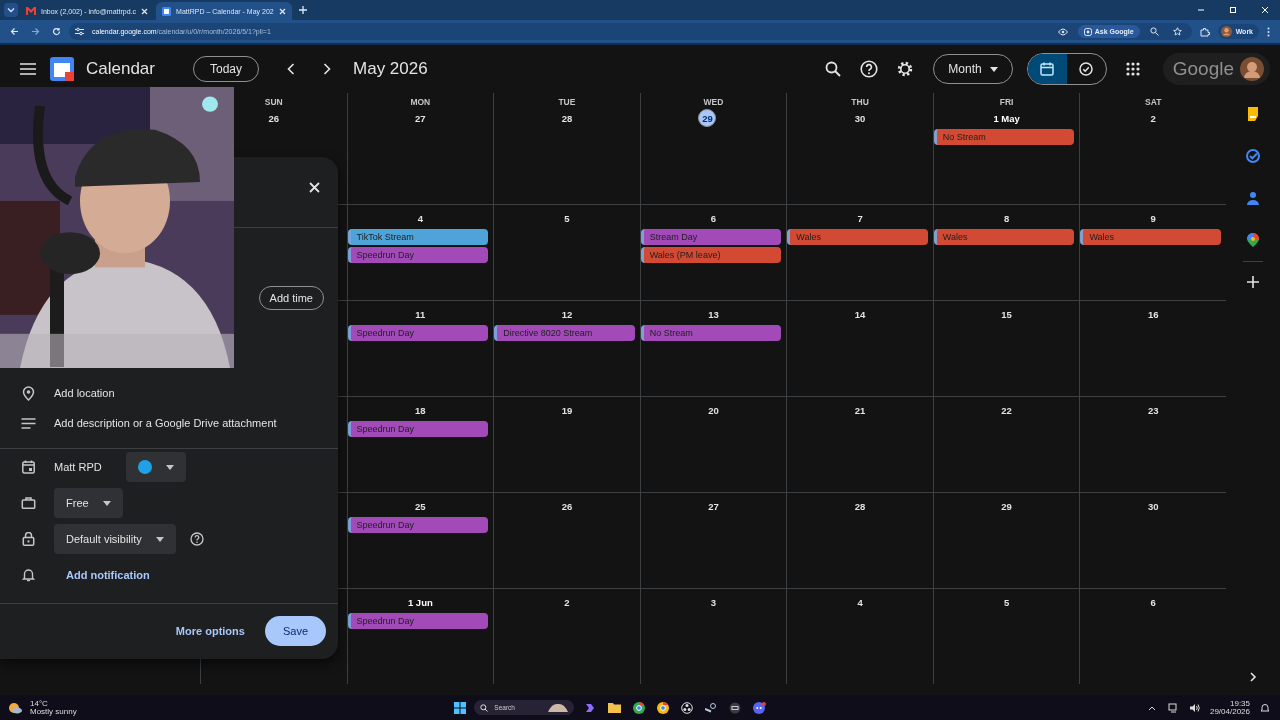  I want to click on date-number: 22, so click(1006, 410).